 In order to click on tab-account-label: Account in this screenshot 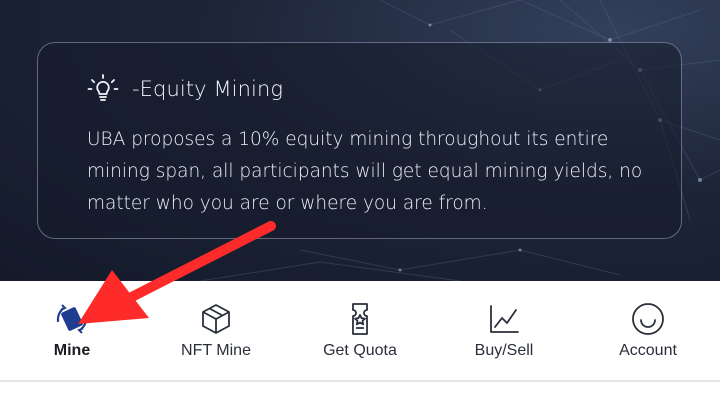, I will do `click(648, 350)`.